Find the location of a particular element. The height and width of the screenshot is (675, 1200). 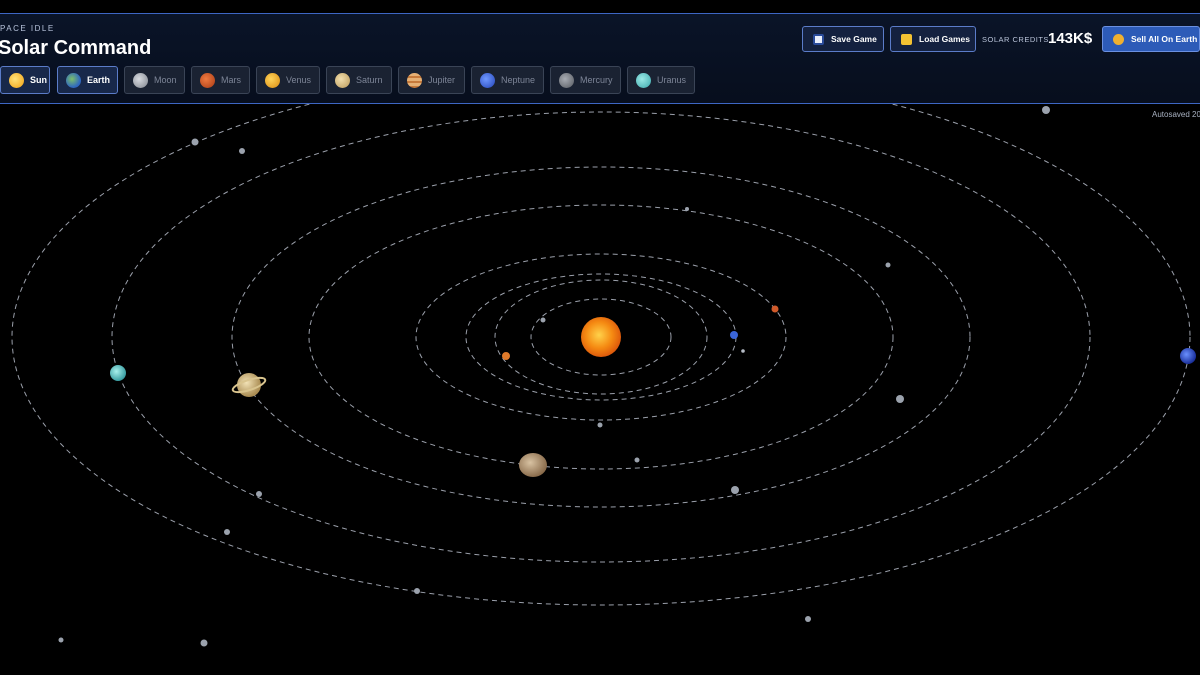

tab-mars: Mars is located at coordinates (220, 80).